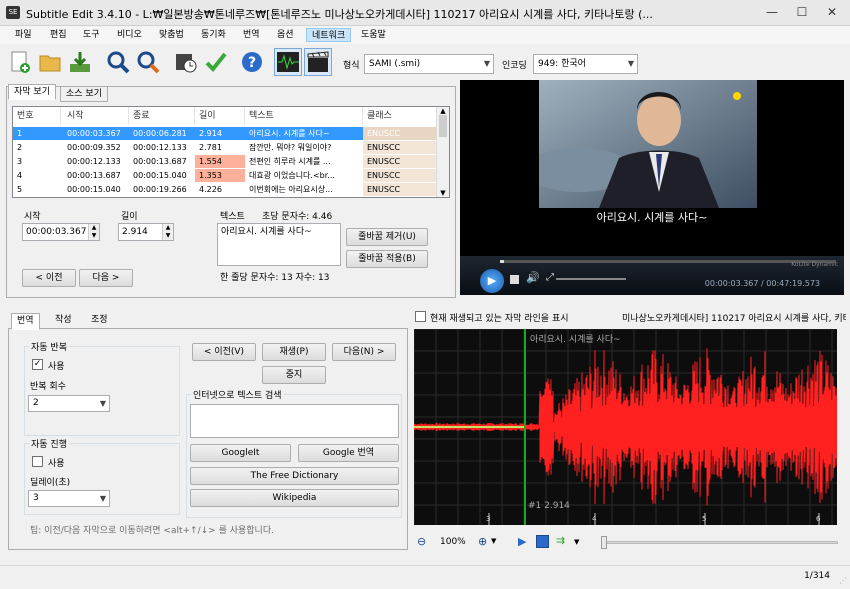  I want to click on menu-tools: 도구, so click(91, 35).